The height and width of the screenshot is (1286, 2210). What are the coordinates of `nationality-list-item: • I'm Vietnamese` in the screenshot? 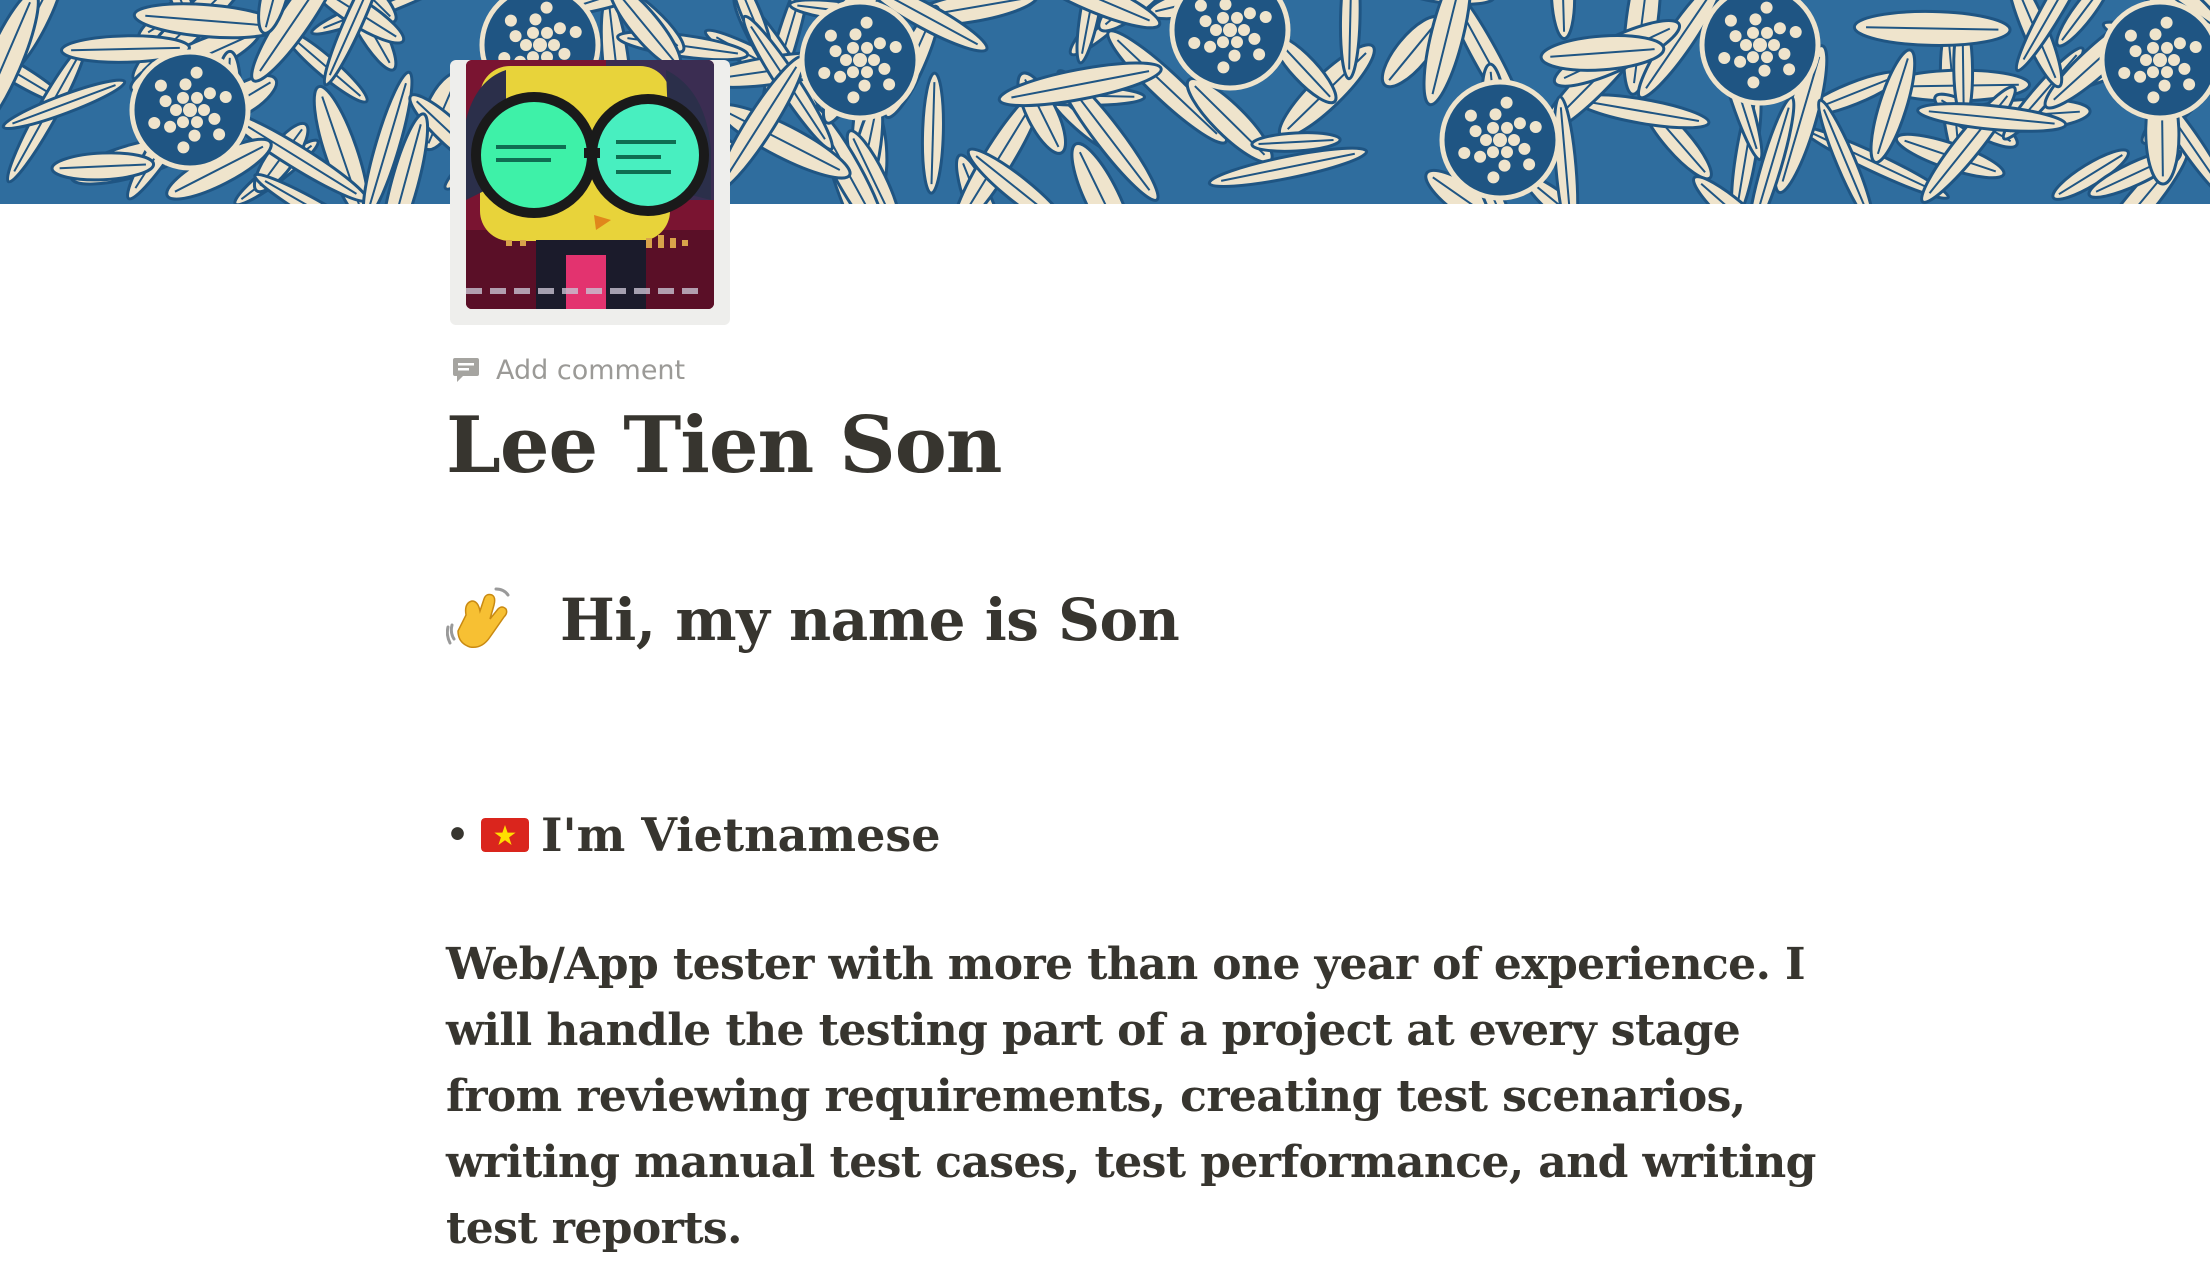 It's located at (693, 835).